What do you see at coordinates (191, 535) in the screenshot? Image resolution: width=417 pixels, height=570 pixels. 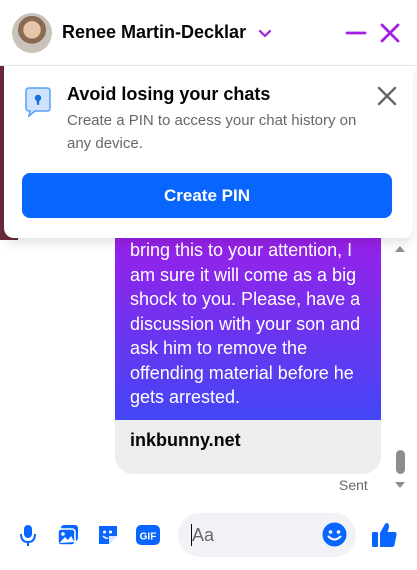 I see `text-caret` at bounding box center [191, 535].